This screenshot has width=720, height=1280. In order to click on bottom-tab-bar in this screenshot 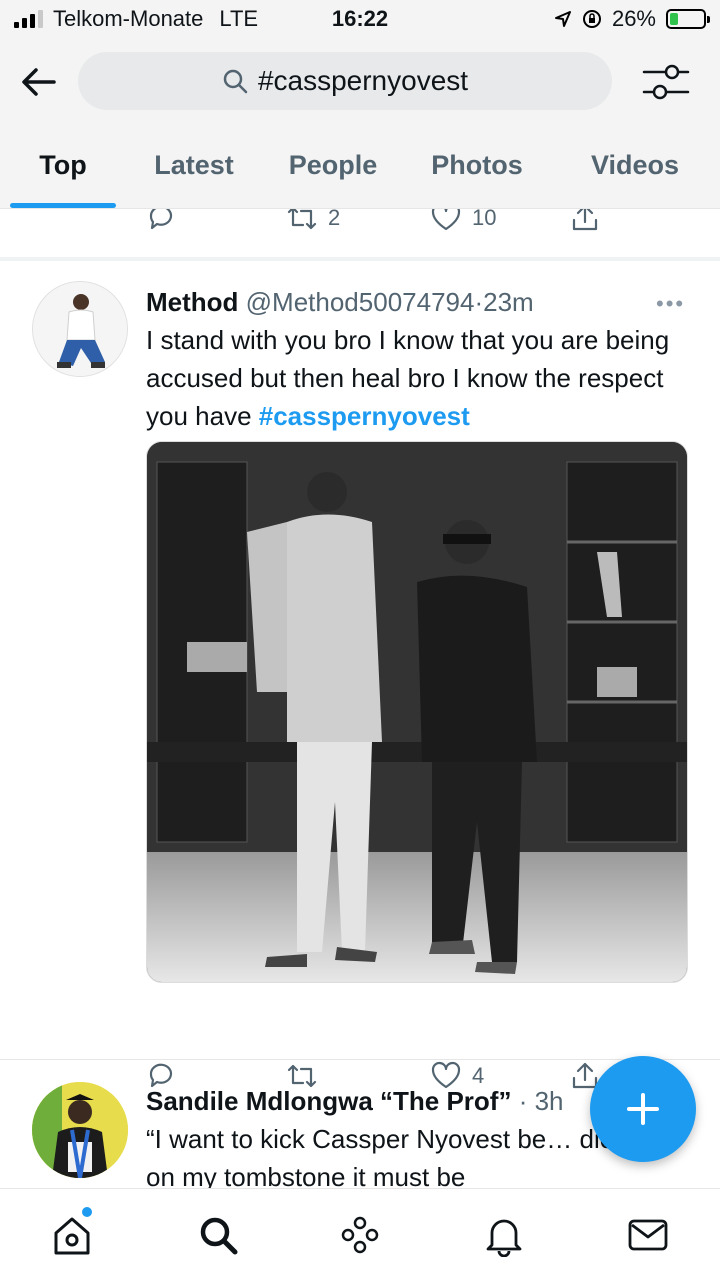, I will do `click(360, 1234)`.